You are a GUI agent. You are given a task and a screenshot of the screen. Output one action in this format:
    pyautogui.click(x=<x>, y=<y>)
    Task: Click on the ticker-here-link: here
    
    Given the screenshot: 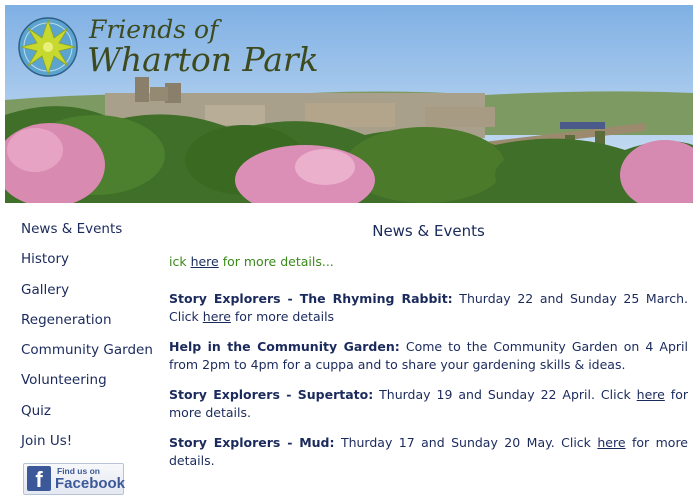 What is the action you would take?
    pyautogui.click(x=205, y=261)
    